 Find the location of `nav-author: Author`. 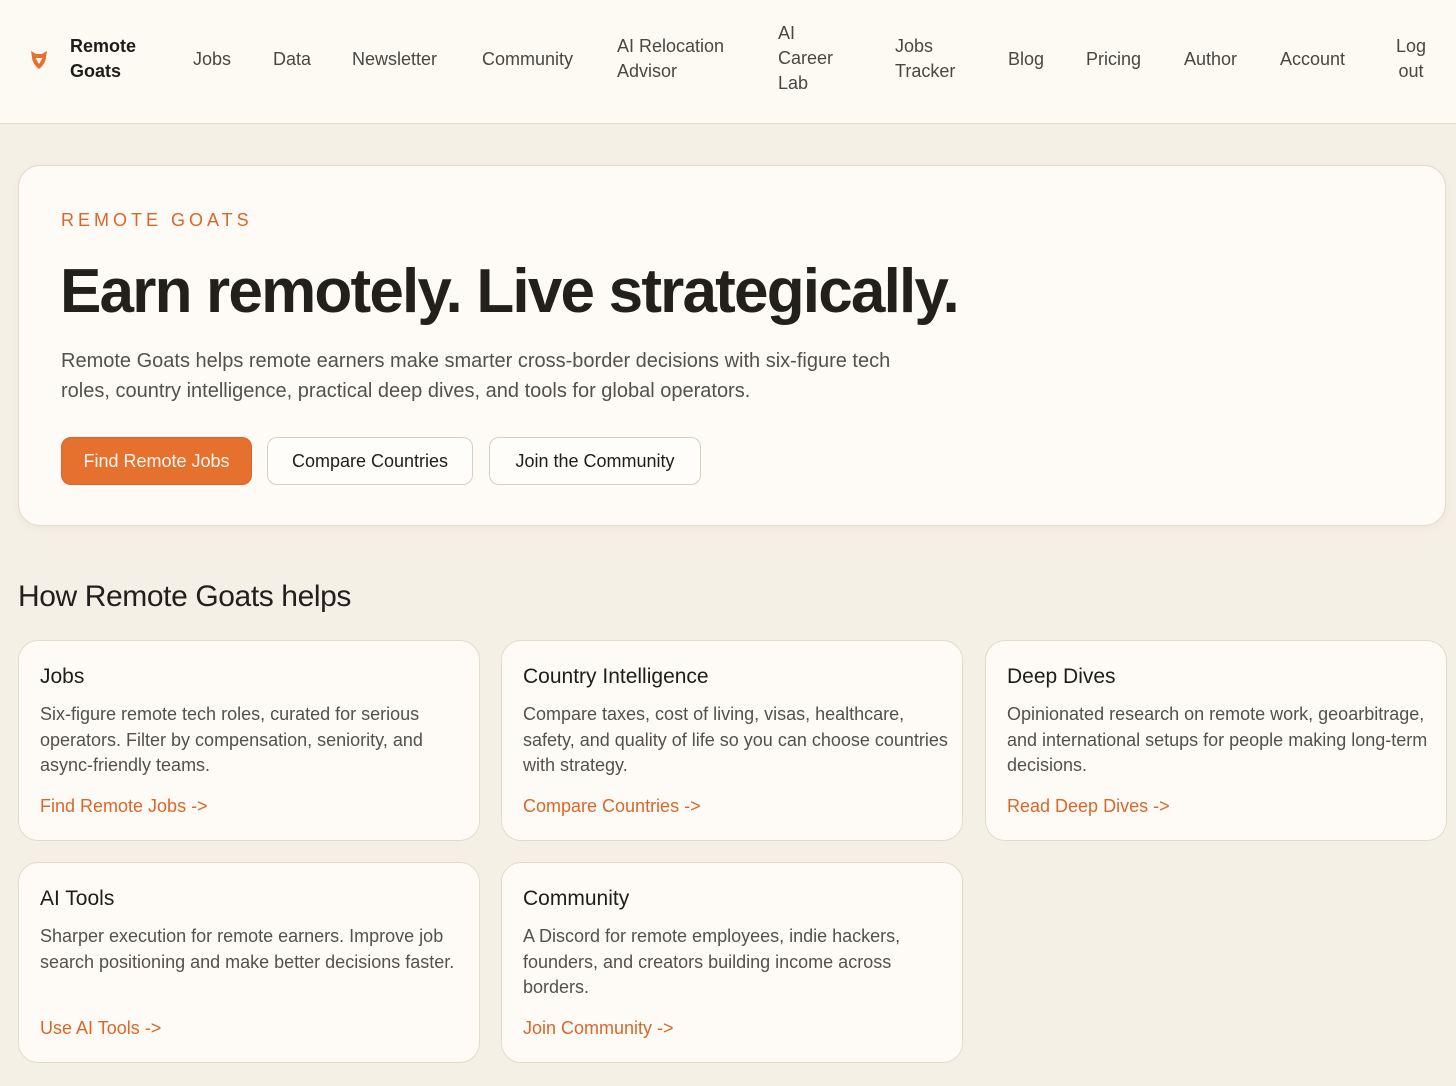

nav-author: Author is located at coordinates (1210, 59).